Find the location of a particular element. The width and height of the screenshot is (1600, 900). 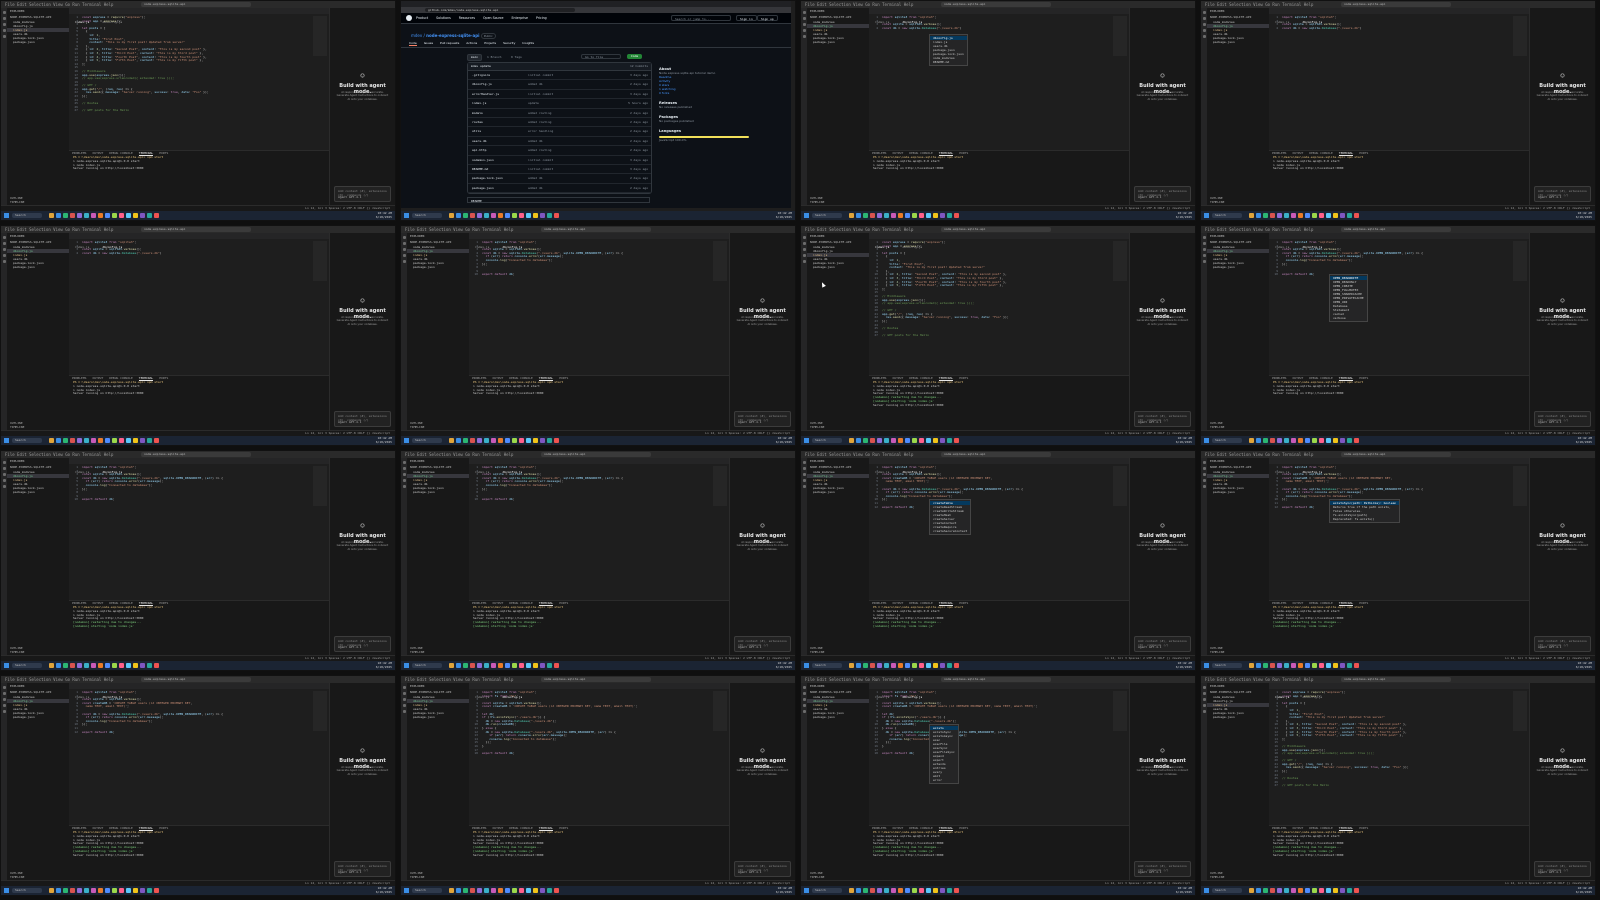

file-commit-message: initial commit is located at coordinates (540, 160).